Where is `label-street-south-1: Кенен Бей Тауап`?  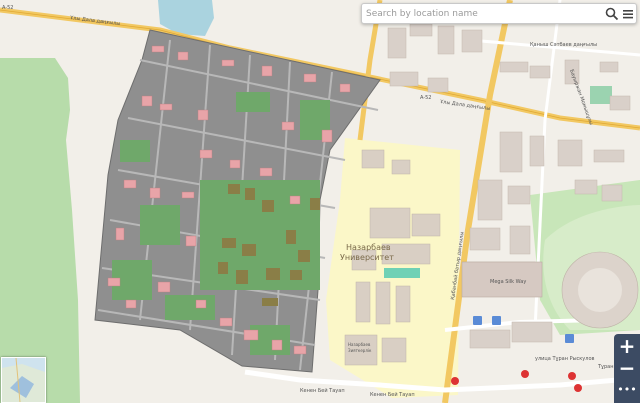
label-street-south-1: Кенен Бей Тауап is located at coordinates (322, 390).